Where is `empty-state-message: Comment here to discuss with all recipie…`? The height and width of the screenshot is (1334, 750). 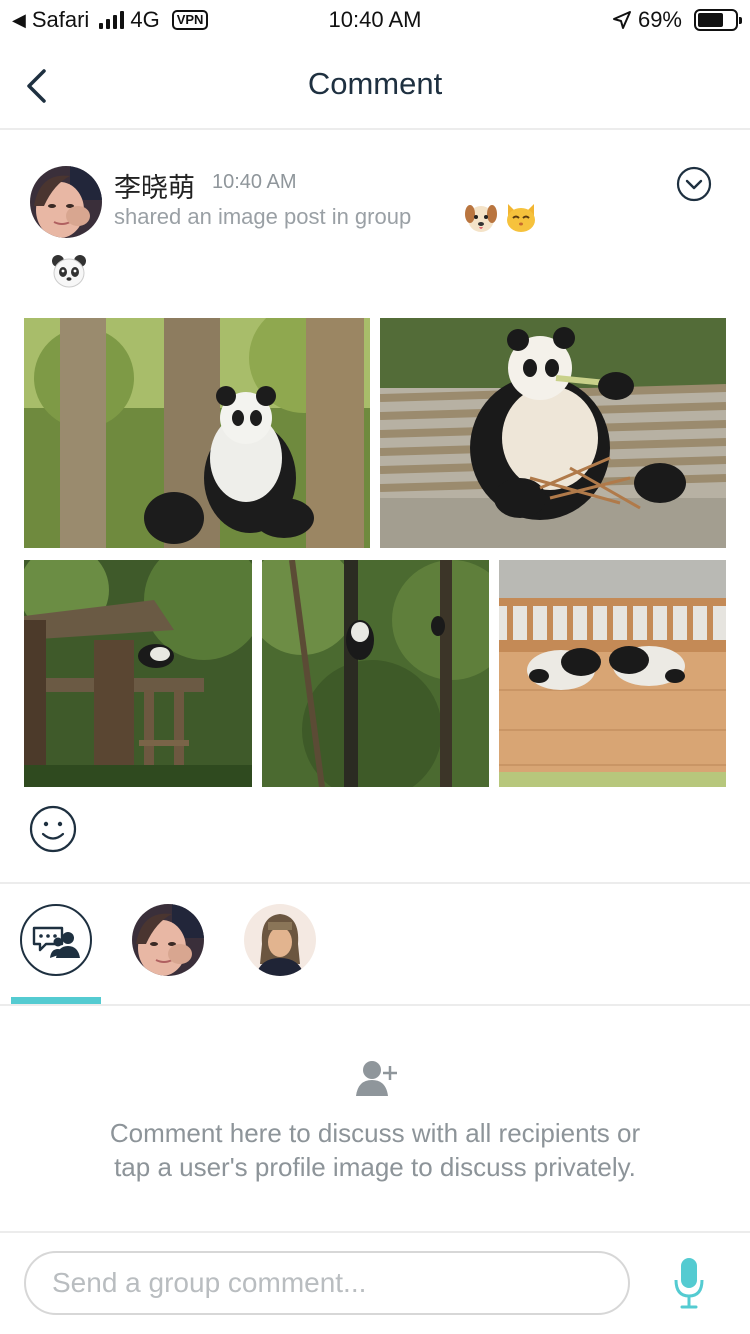
empty-state-message: Comment here to discuss with all recipie… is located at coordinates (375, 1150).